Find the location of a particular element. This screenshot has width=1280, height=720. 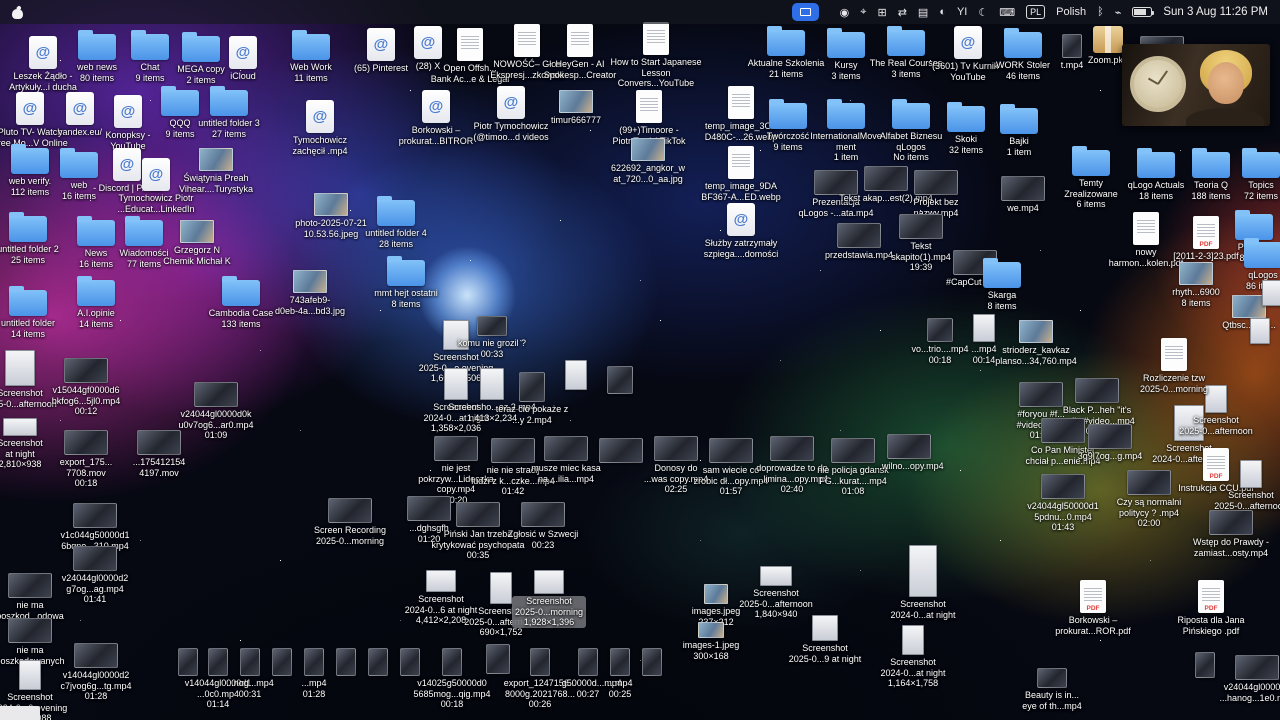

input-source-badge: PL is located at coordinates (1036, 12).